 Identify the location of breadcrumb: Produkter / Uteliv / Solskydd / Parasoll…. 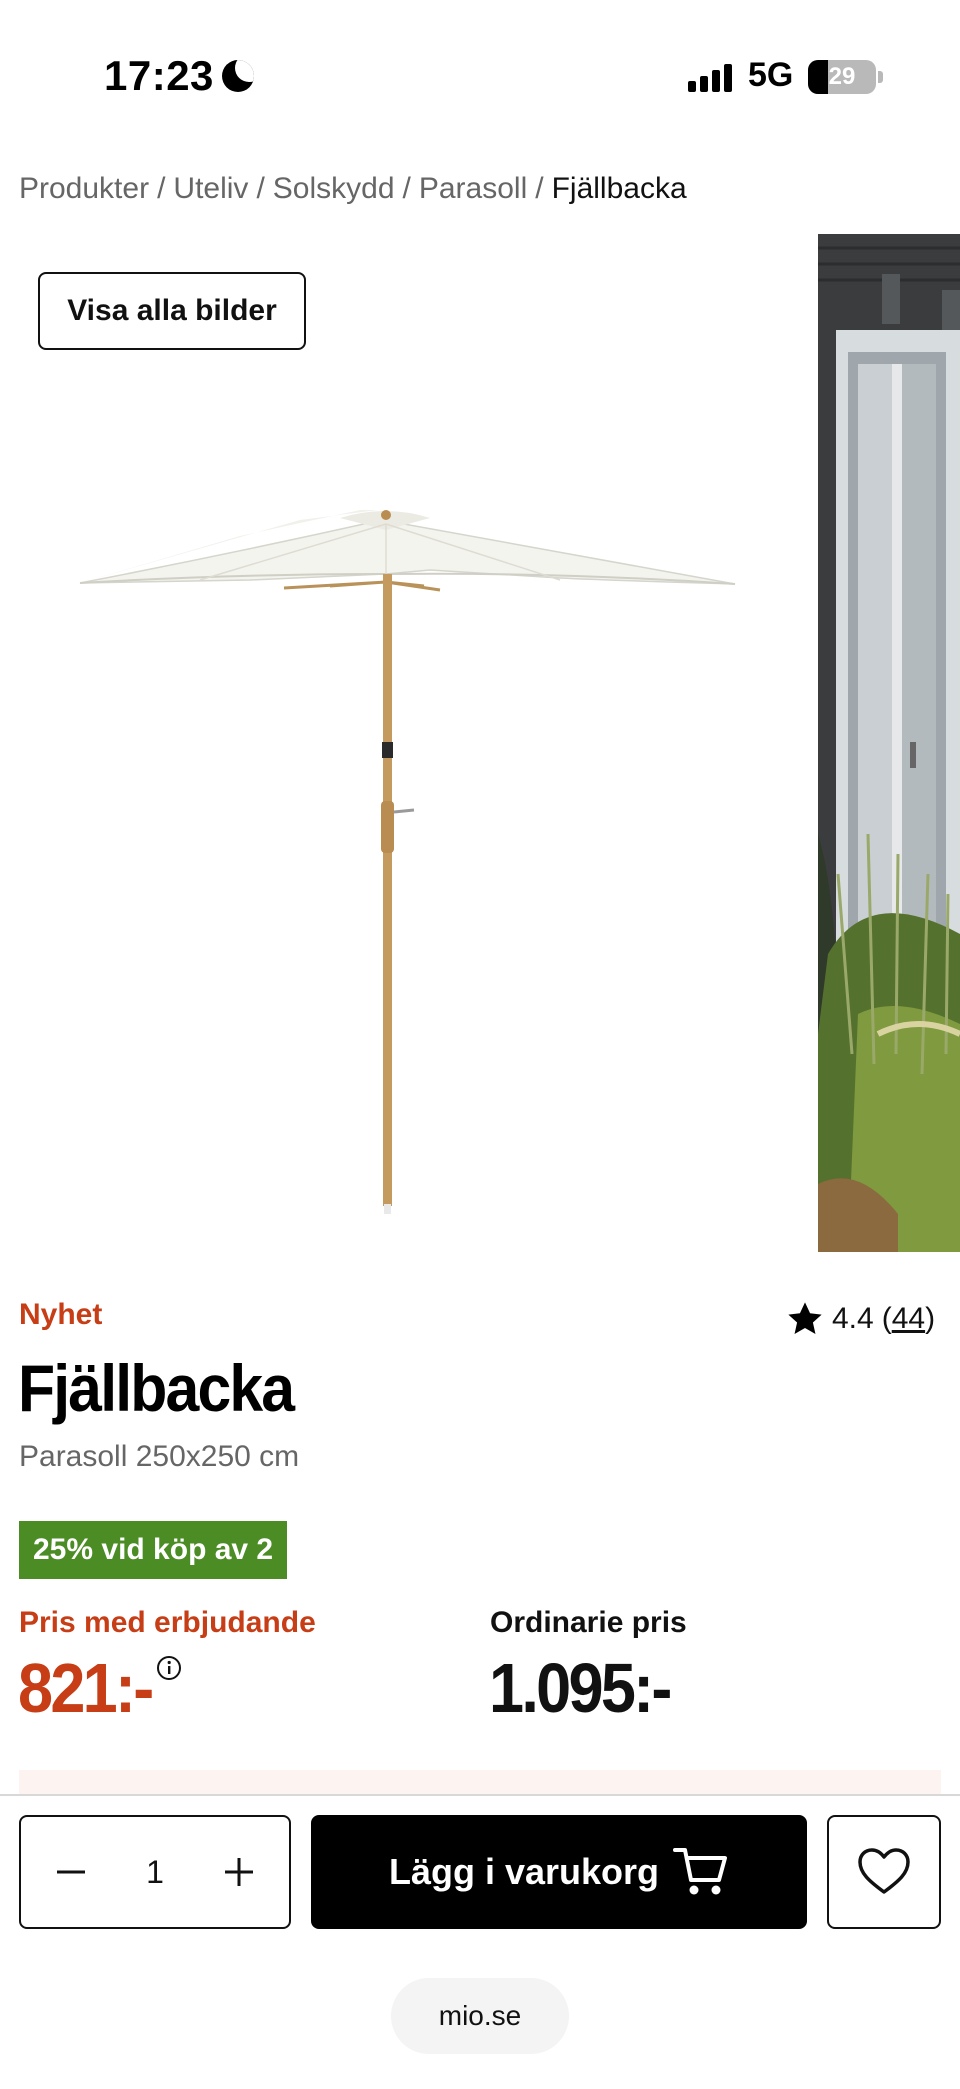
(353, 189).